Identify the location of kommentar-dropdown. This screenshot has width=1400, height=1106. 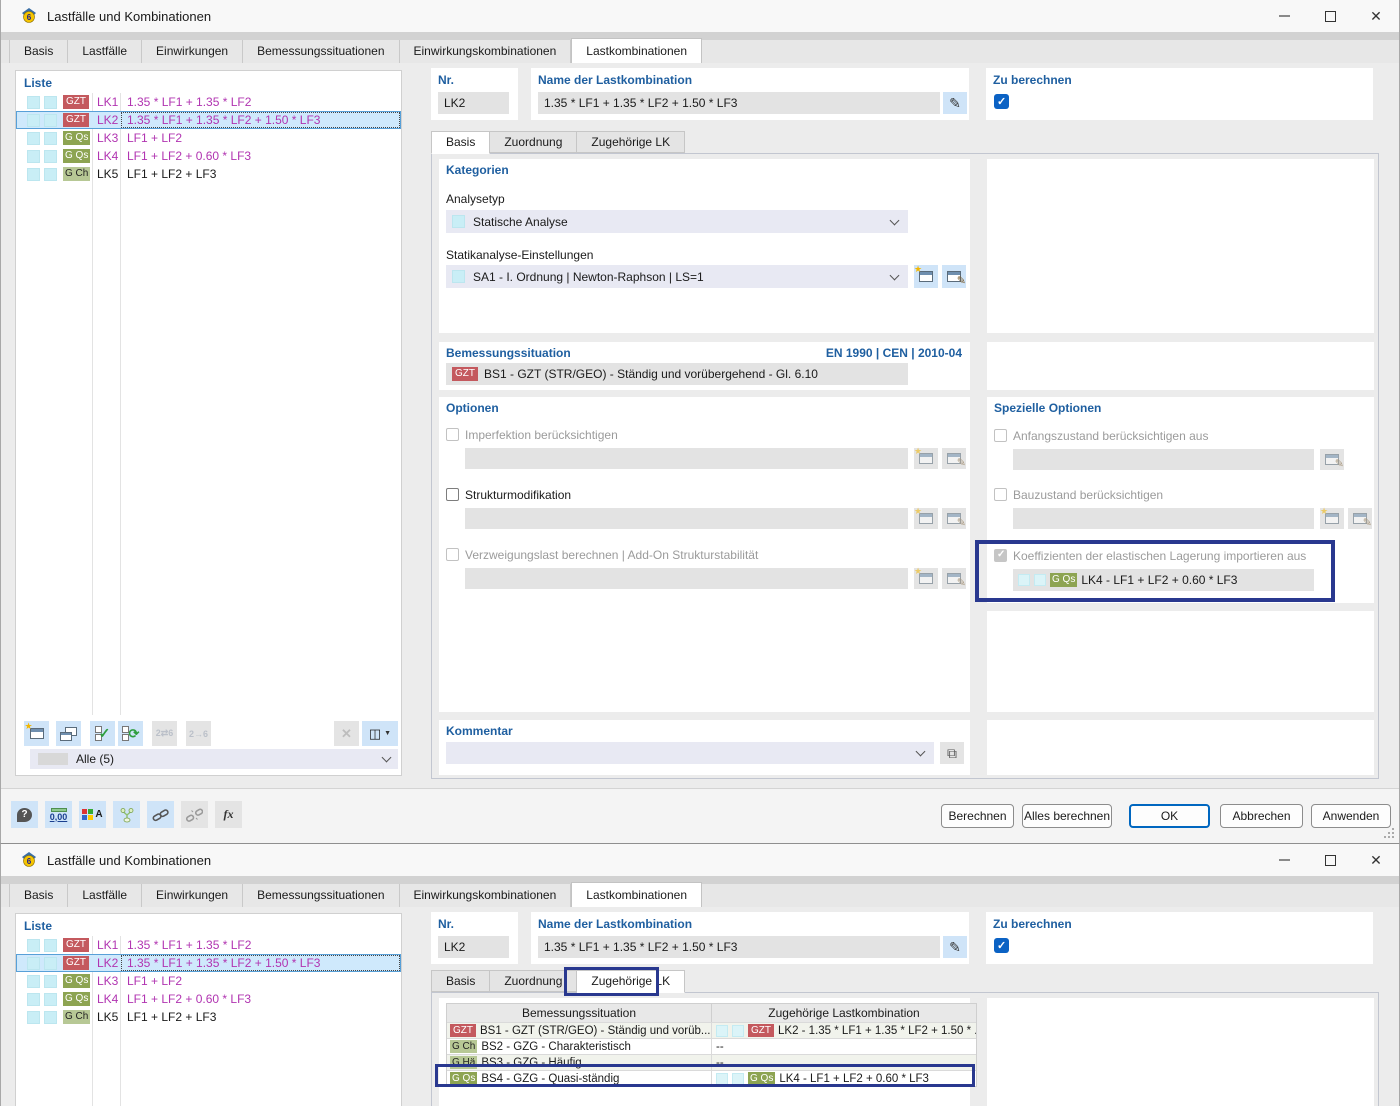
(690, 753).